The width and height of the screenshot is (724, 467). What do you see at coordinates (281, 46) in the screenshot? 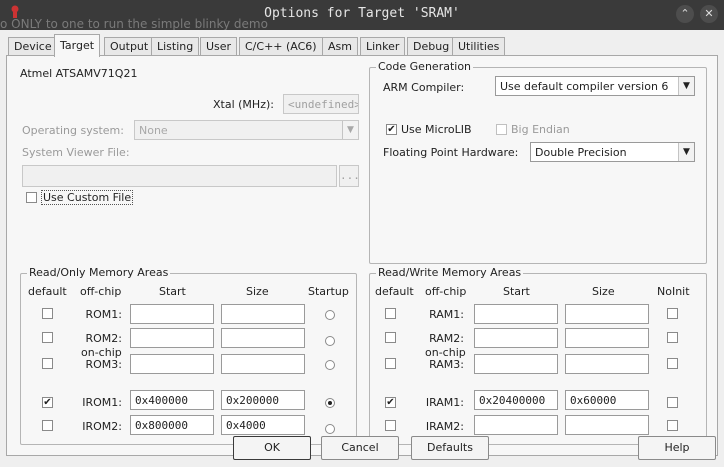
I see `tab-cpp: C/C++ (AC6)` at bounding box center [281, 46].